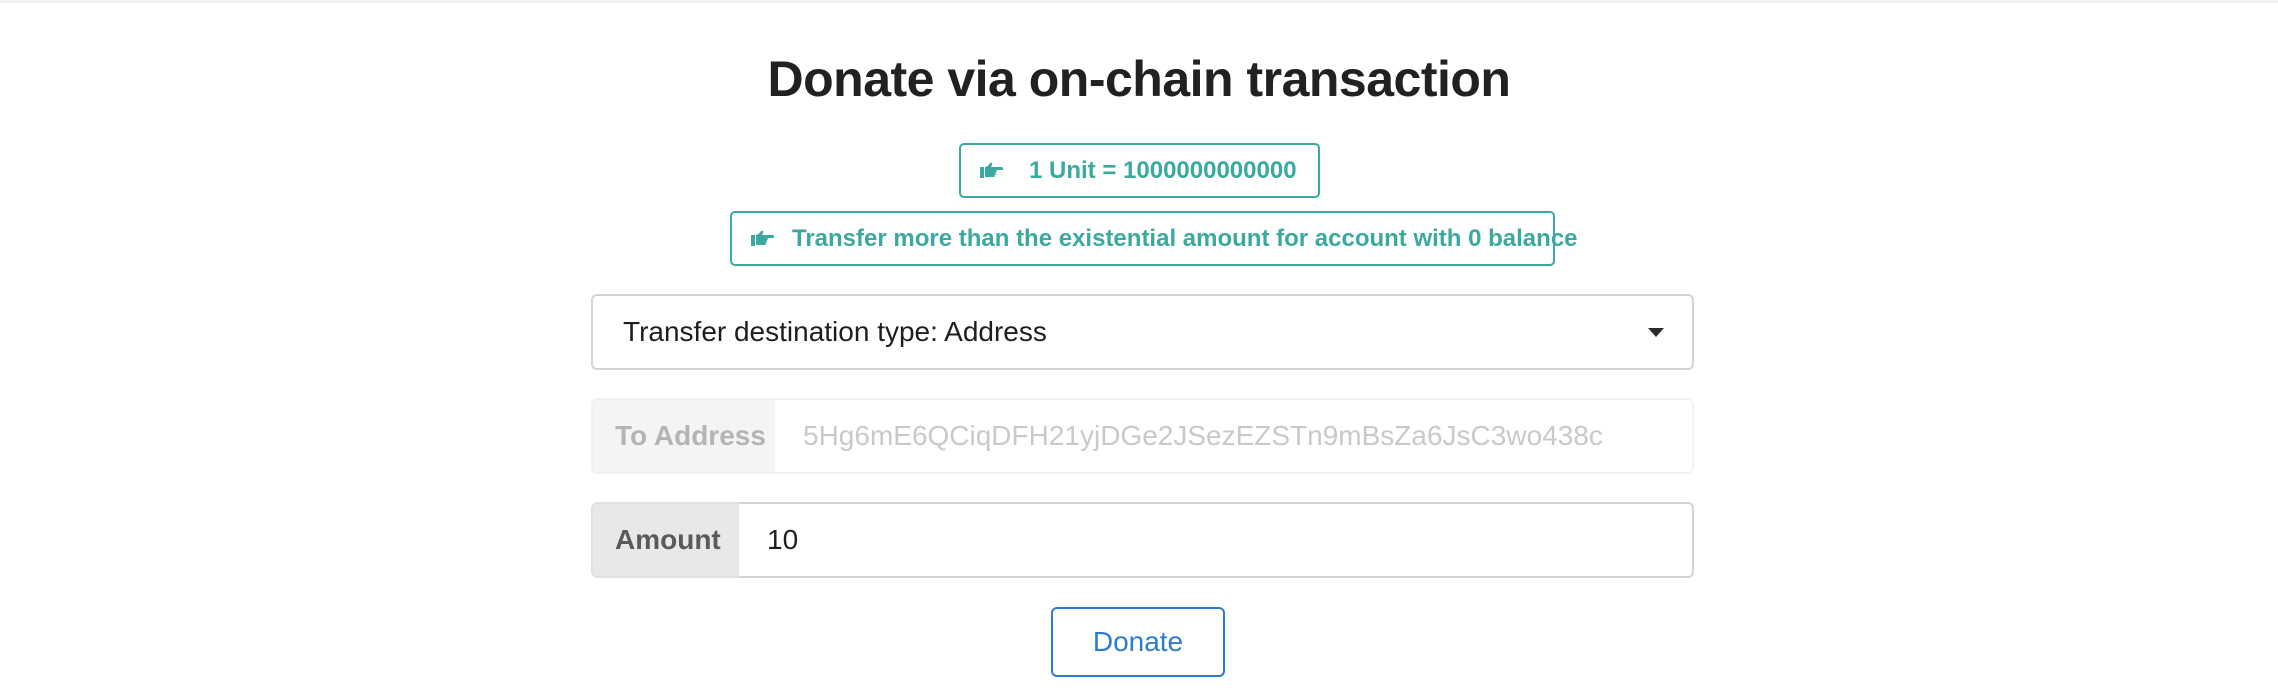  I want to click on chevron-down-icon, so click(1656, 332).